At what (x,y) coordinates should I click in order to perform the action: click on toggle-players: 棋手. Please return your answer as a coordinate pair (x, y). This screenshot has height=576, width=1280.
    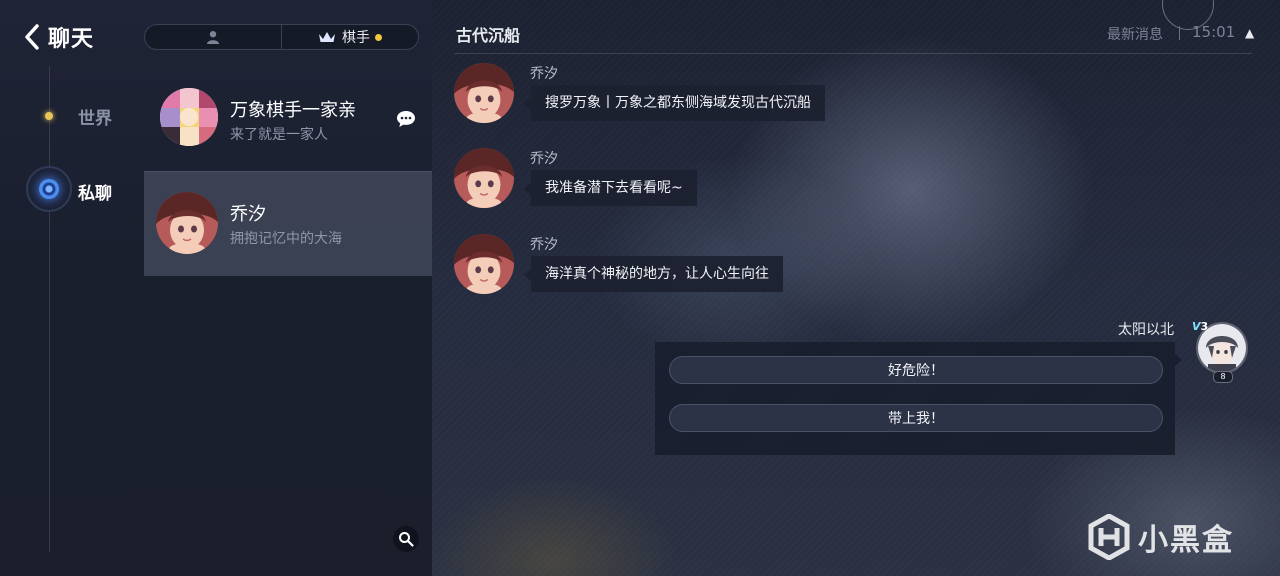
    Looking at the image, I should click on (349, 37).